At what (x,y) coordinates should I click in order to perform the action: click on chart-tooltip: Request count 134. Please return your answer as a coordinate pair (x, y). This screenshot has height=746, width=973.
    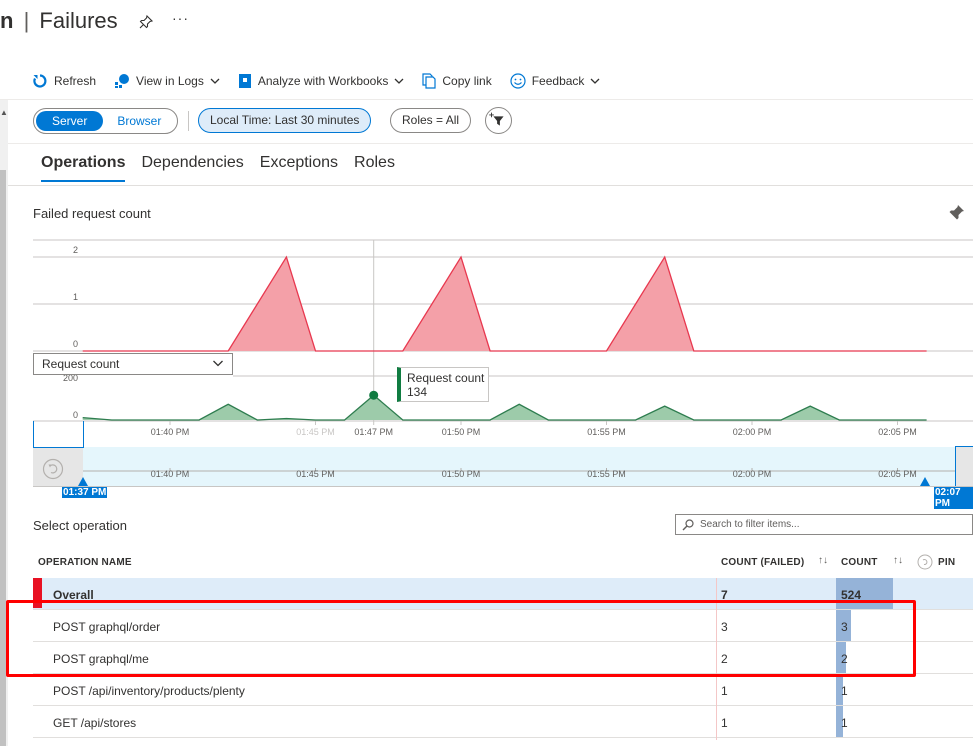
    Looking at the image, I should click on (443, 384).